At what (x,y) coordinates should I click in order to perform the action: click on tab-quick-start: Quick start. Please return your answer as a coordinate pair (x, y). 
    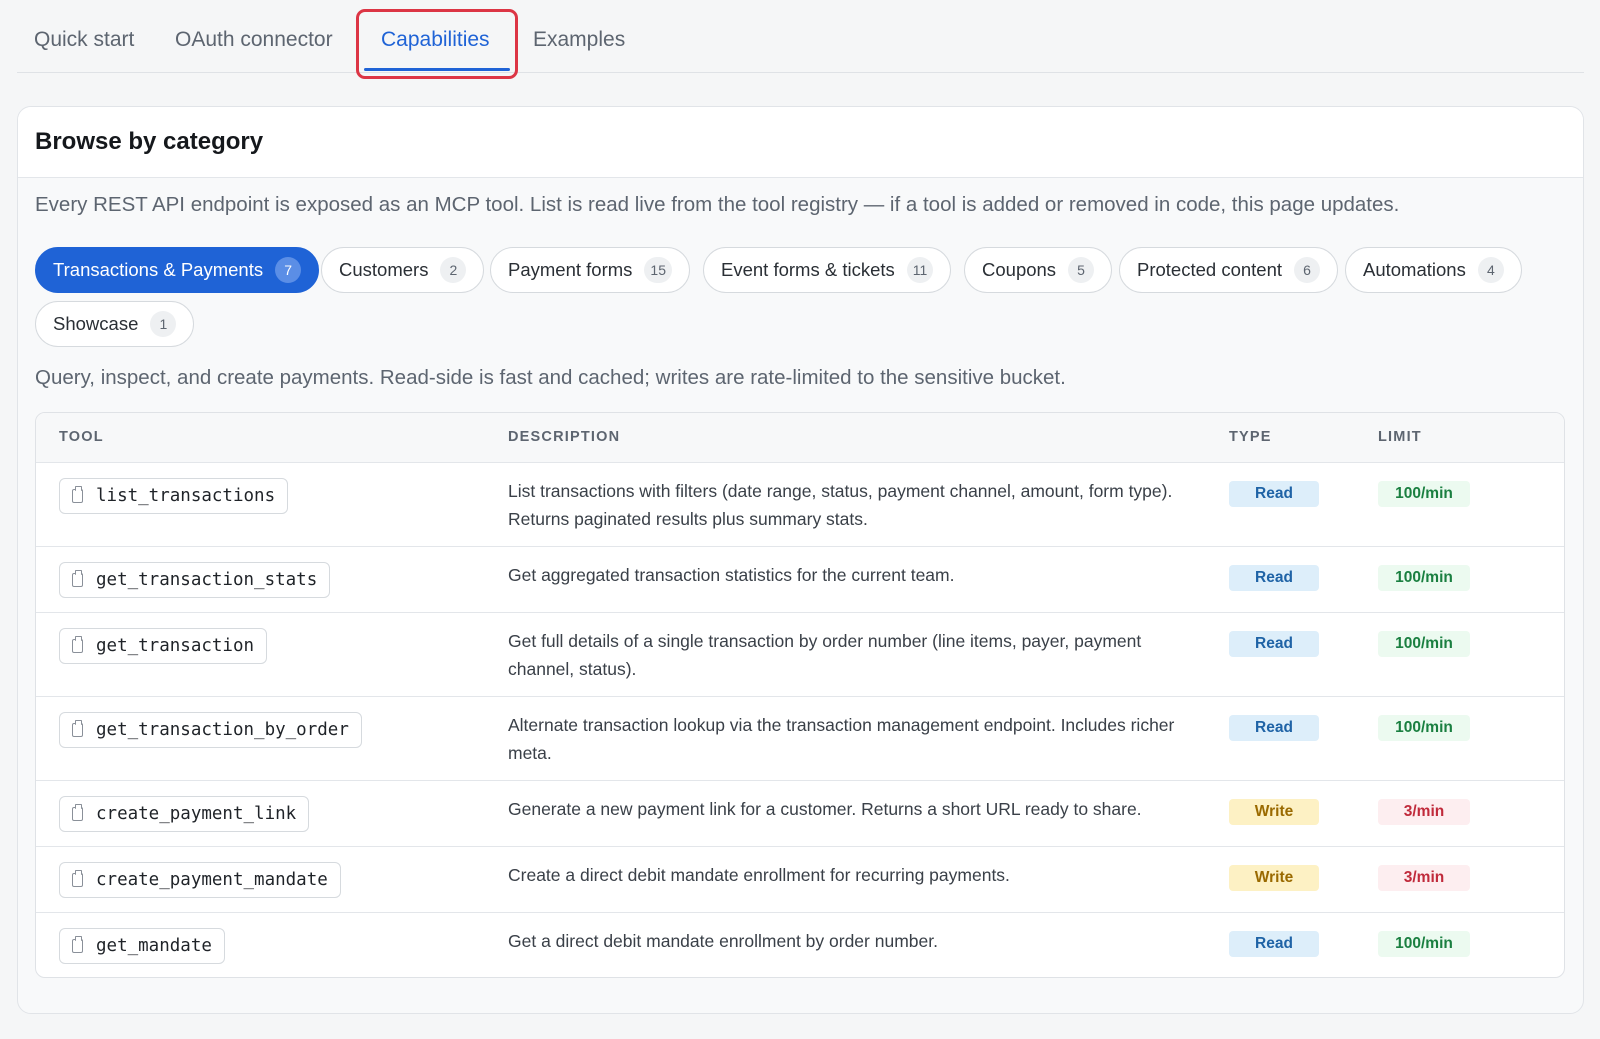
    Looking at the image, I should click on (84, 40).